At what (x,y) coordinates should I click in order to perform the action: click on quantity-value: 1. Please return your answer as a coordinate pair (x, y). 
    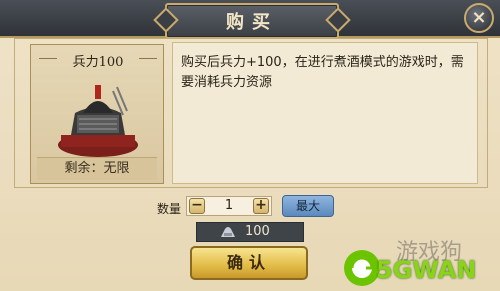
    Looking at the image, I should click on (229, 205).